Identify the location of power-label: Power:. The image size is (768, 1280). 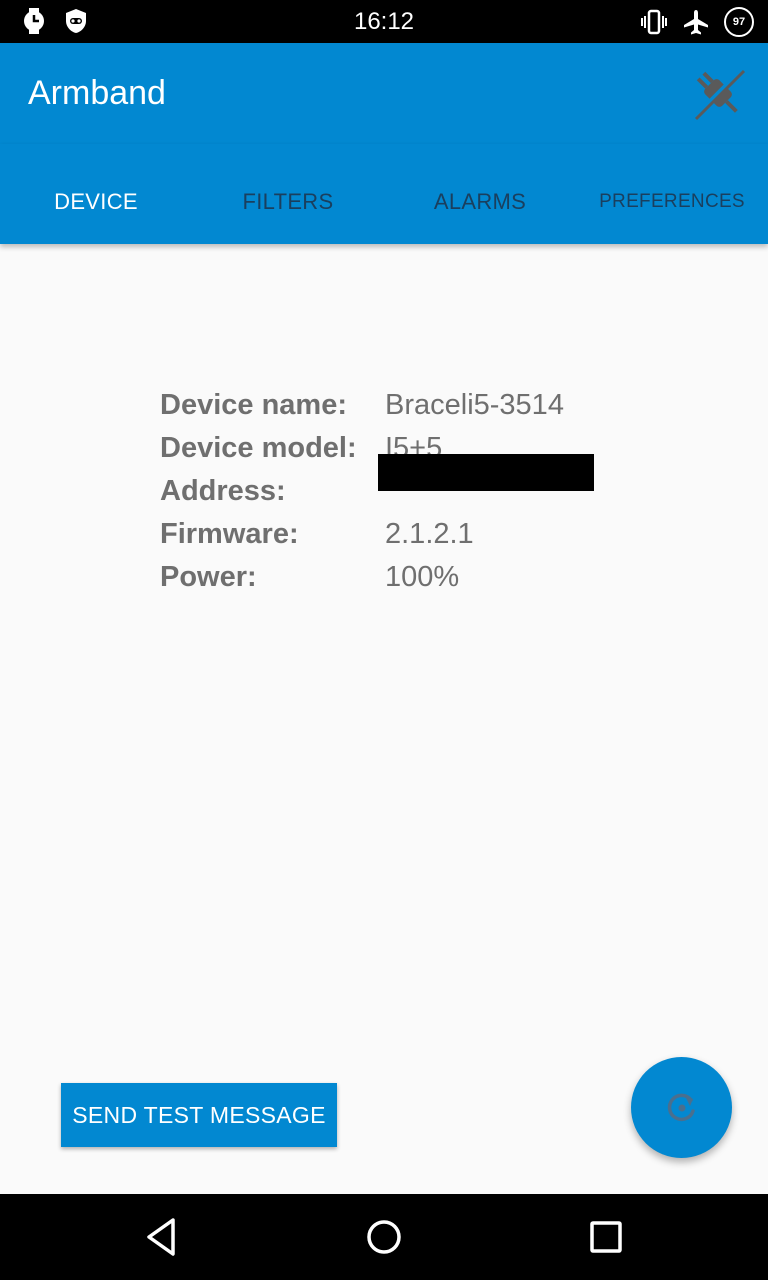
(208, 577).